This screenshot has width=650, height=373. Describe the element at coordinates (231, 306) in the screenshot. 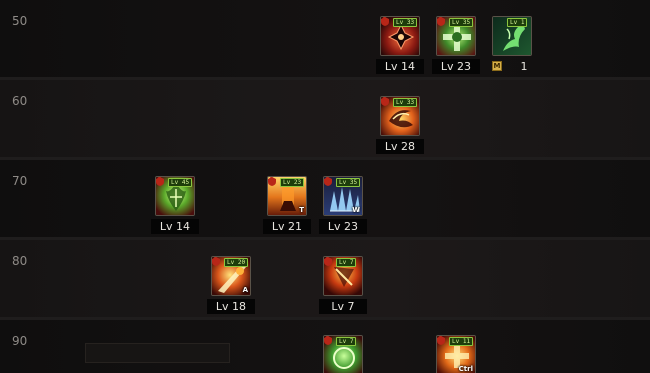

I see `skill-level-text: Lv 18` at that location.